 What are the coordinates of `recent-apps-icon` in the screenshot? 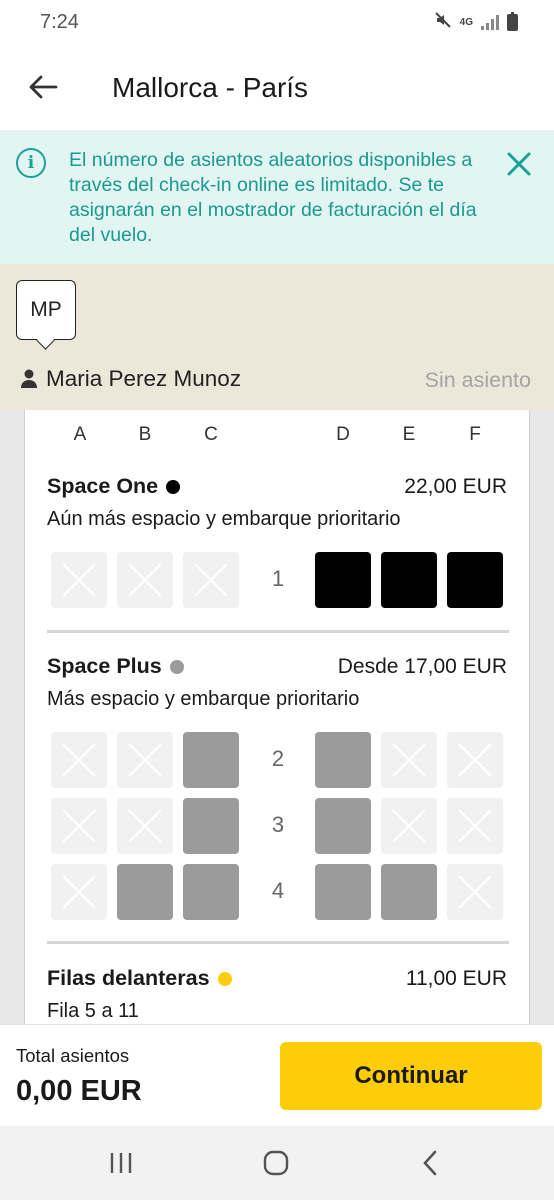 It's located at (121, 1163).